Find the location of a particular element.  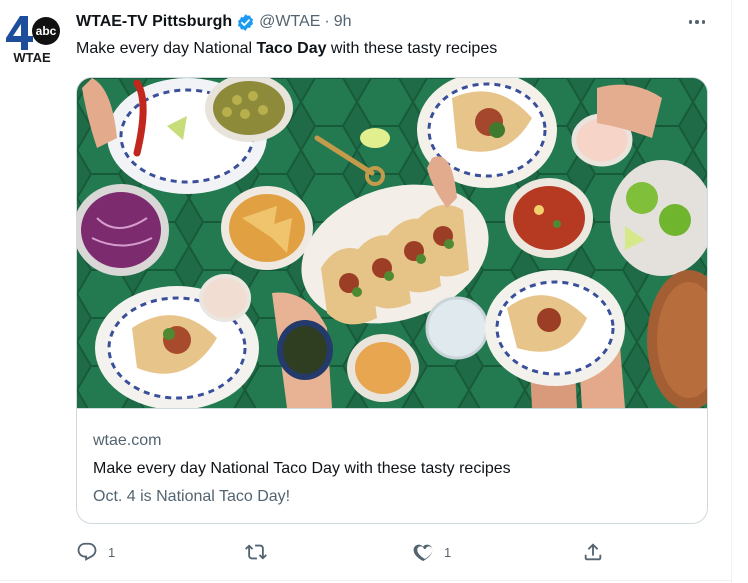

tweet-divider is located at coordinates (365, 580).